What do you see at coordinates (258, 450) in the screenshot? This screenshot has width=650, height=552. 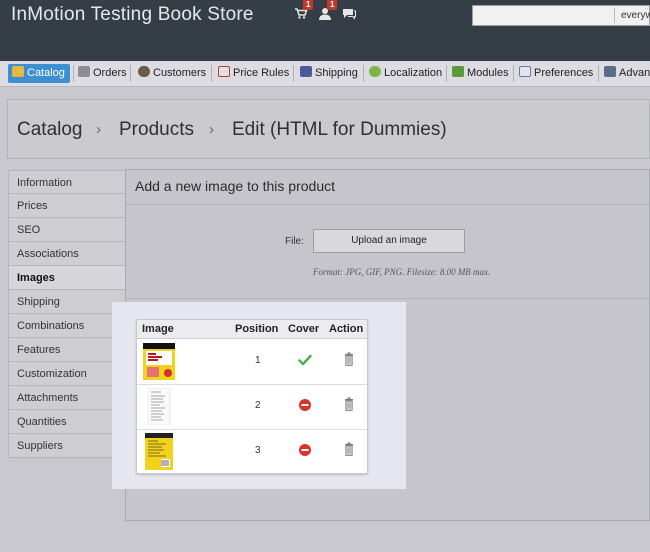 I see `image-position: 3` at bounding box center [258, 450].